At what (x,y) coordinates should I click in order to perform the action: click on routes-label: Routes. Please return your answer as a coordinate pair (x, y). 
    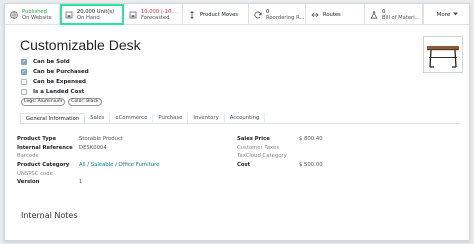
    Looking at the image, I should click on (332, 14).